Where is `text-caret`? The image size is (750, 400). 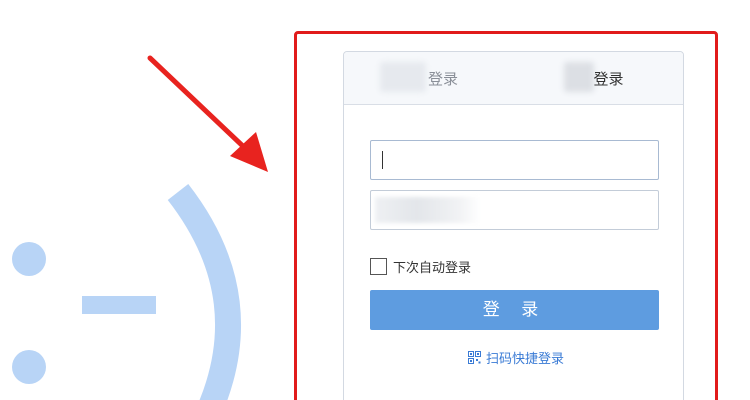
text-caret is located at coordinates (382, 160).